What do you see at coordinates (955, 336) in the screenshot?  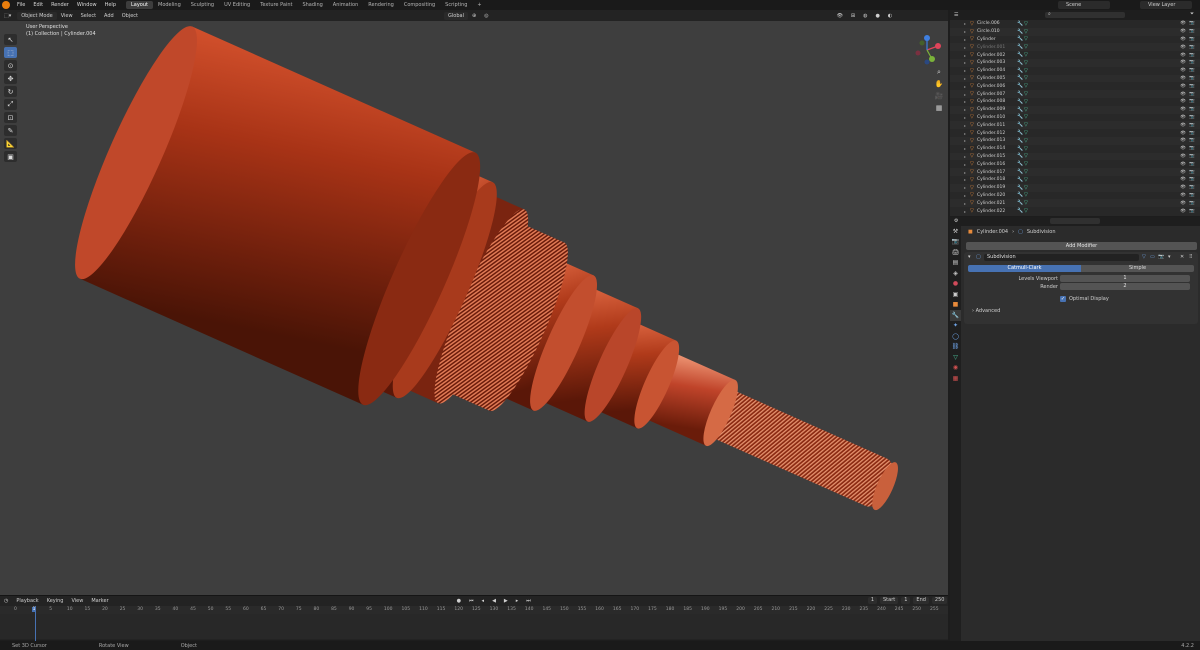 I see `physics-tab-icon: ◯` at bounding box center [955, 336].